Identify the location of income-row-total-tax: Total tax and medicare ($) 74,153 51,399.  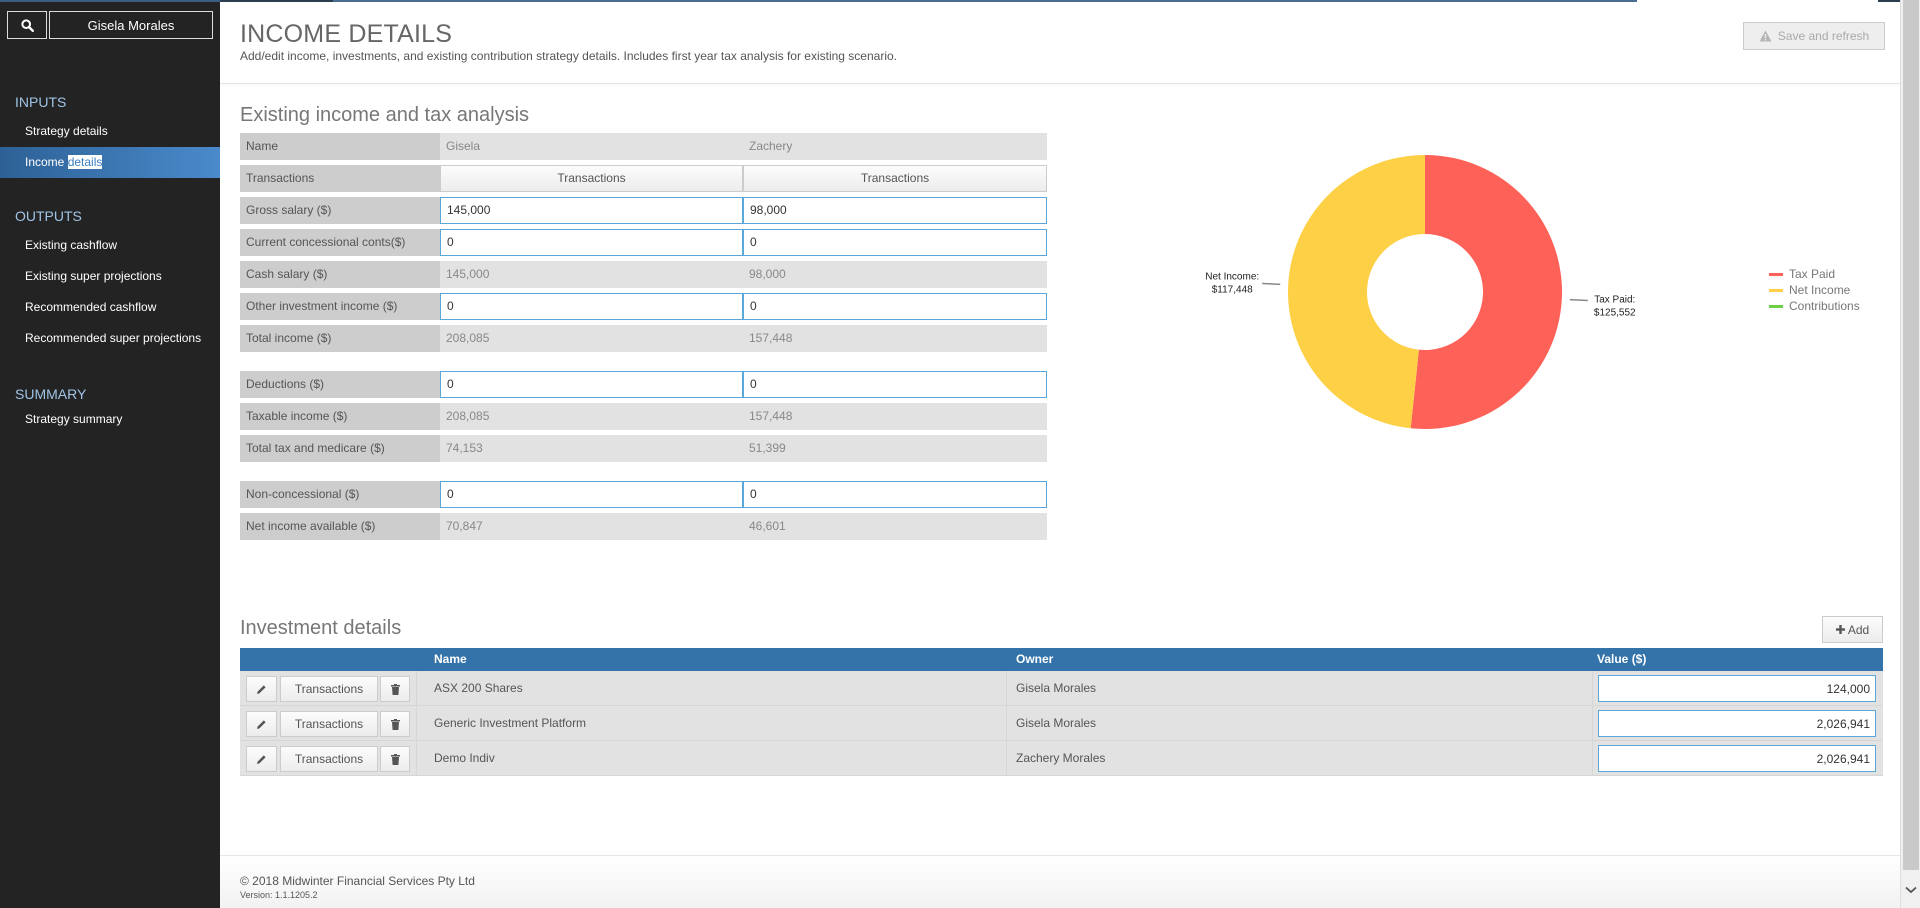
(643, 448).